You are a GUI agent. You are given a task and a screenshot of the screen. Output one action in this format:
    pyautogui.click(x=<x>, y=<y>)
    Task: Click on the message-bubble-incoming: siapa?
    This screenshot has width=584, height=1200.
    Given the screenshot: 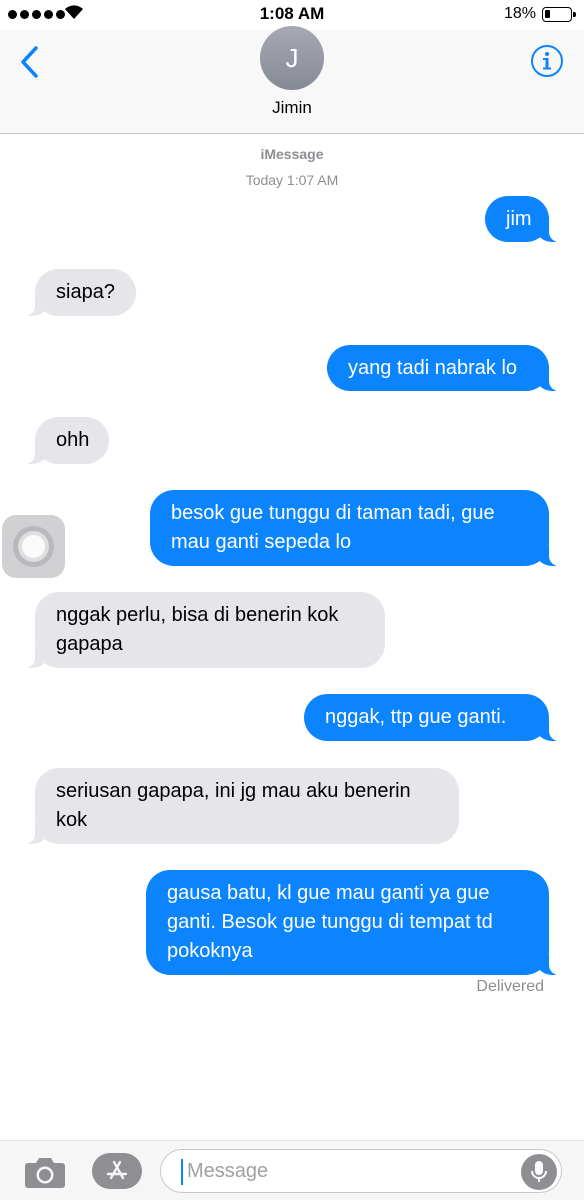 What is the action you would take?
    pyautogui.click(x=80, y=292)
    